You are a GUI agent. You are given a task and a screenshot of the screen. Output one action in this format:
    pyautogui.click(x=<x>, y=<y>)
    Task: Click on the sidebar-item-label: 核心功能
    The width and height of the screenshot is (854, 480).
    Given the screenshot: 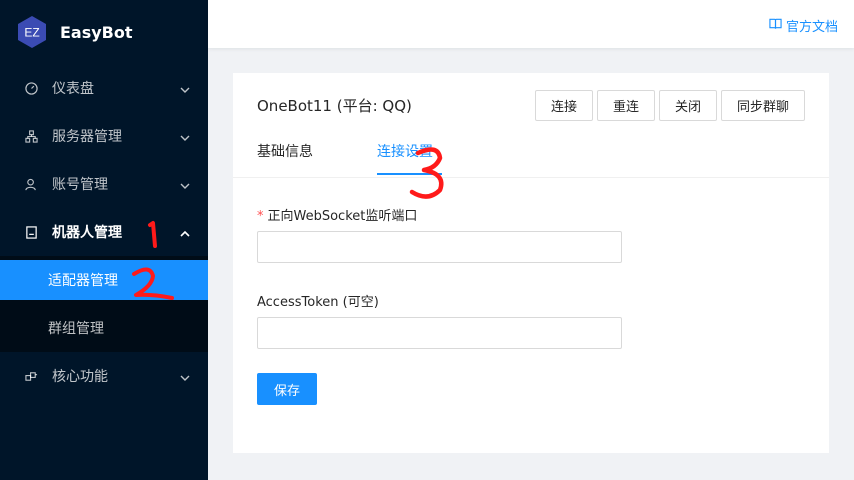 What is the action you would take?
    pyautogui.click(x=80, y=377)
    